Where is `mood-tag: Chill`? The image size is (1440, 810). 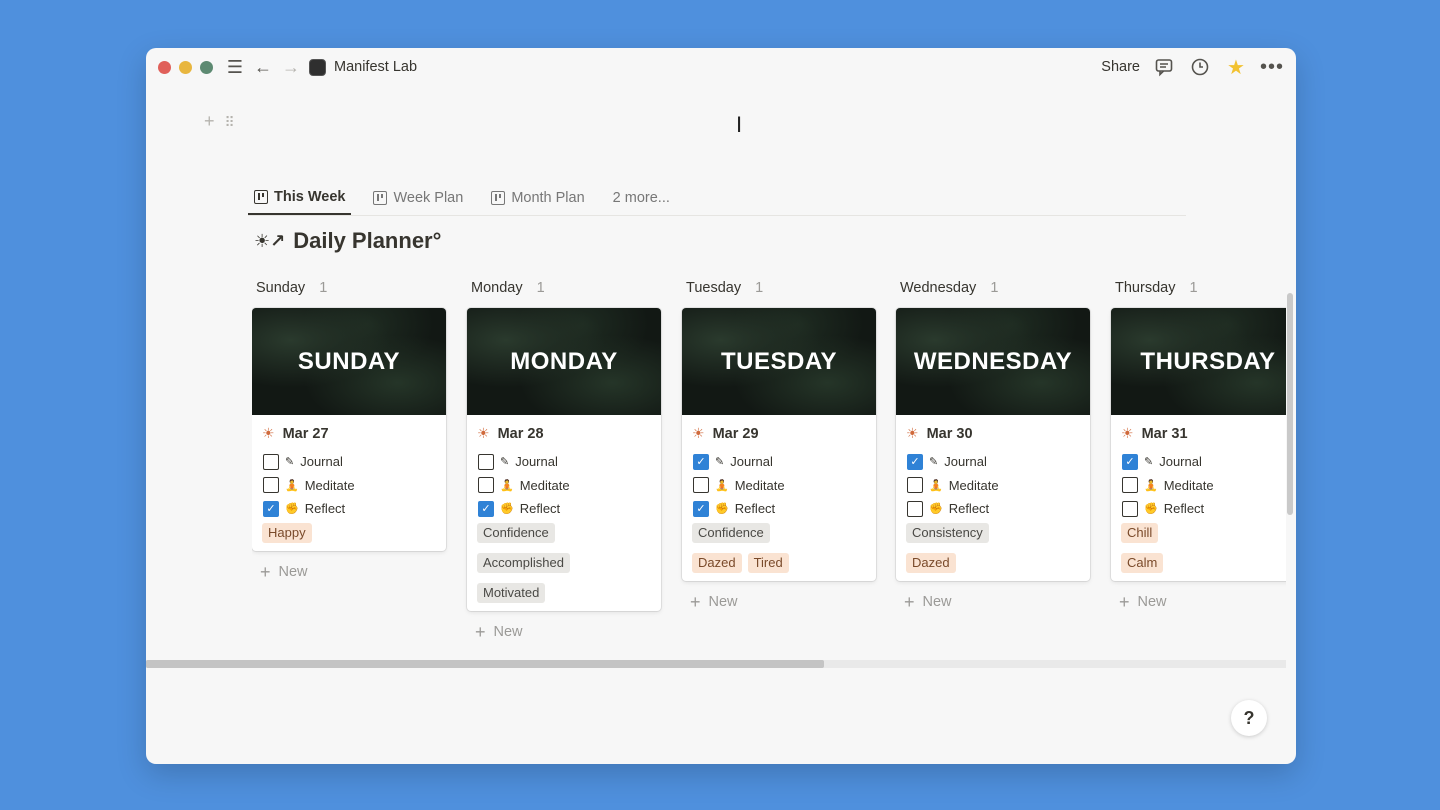 mood-tag: Chill is located at coordinates (1140, 532).